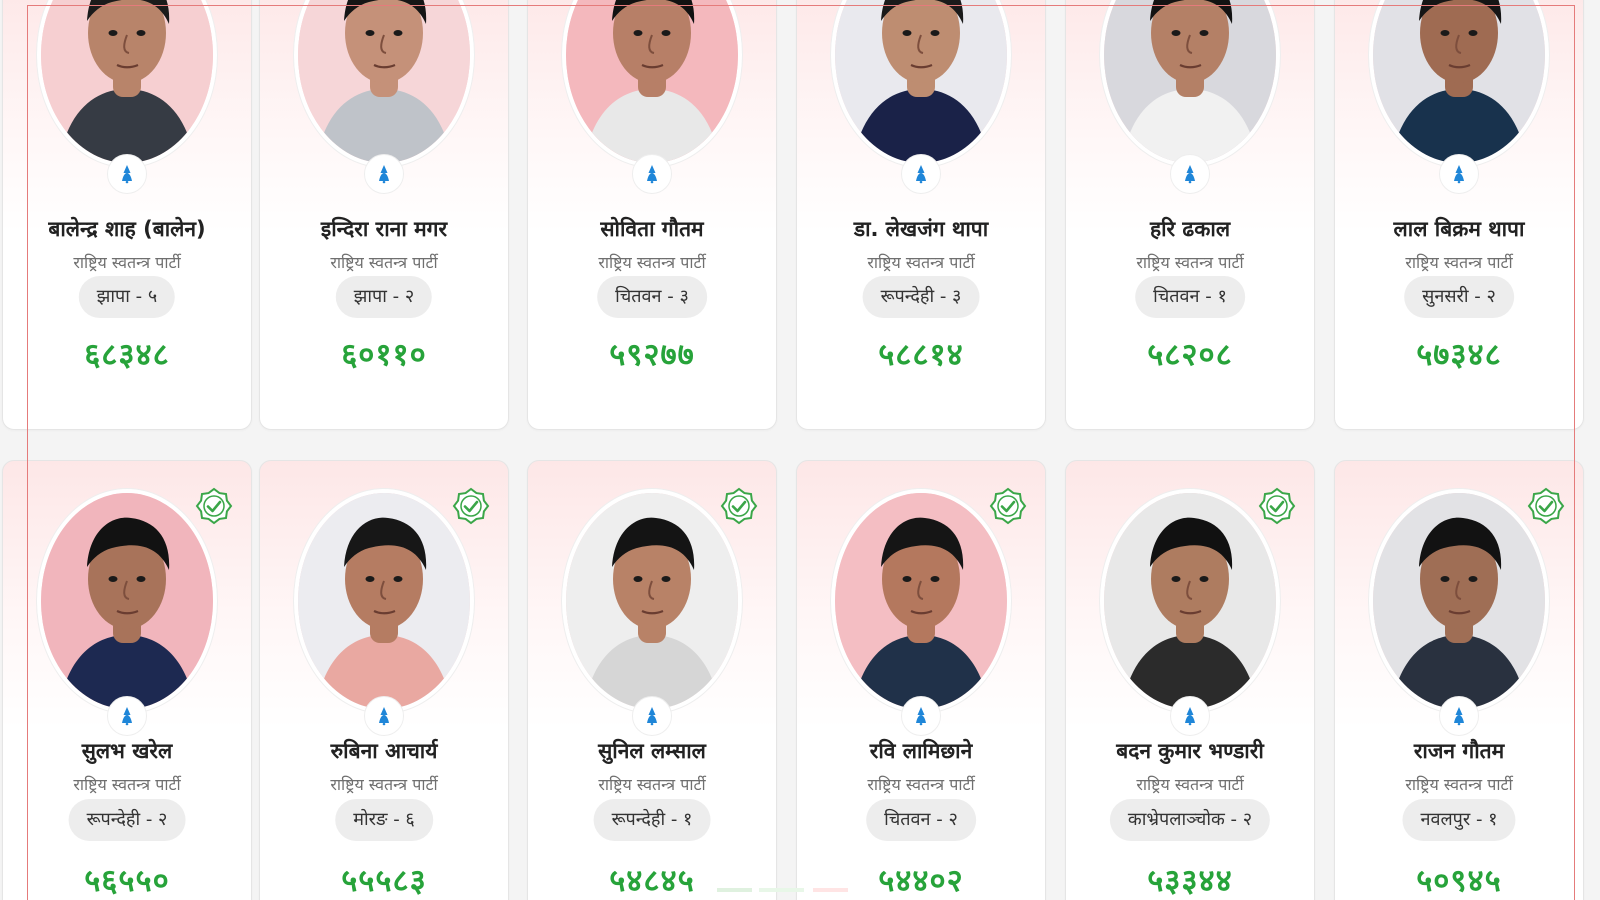 This screenshot has width=1600, height=900. I want to click on candidate-name: बालेन्द्र शाह (बालेन), so click(127, 229).